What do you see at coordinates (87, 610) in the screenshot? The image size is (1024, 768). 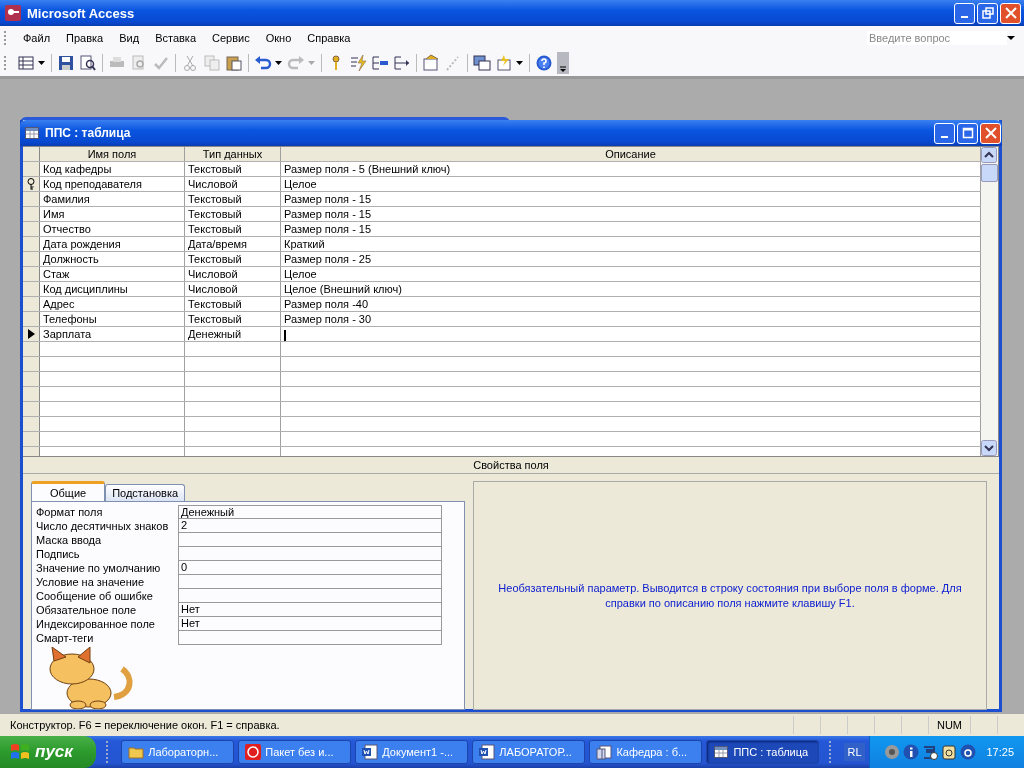 I see `property-label: Обязательное поле` at bounding box center [87, 610].